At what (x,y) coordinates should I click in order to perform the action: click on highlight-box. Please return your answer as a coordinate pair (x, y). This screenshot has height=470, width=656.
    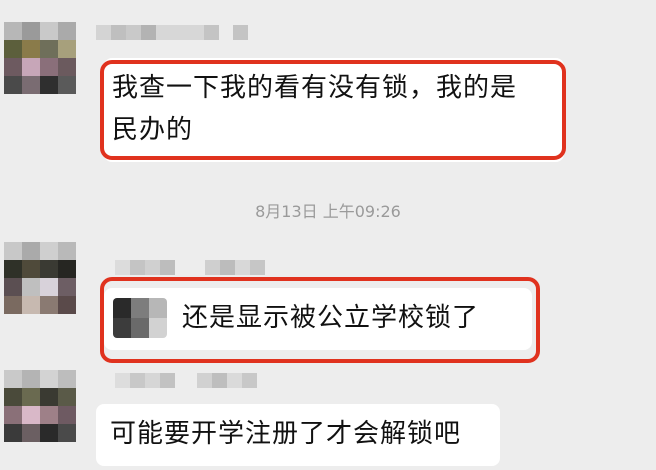
    Looking at the image, I should click on (320, 320).